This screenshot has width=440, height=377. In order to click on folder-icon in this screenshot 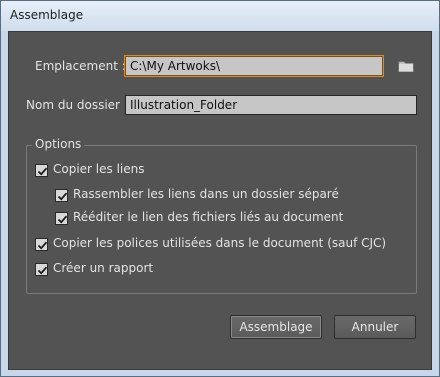, I will do `click(406, 66)`.